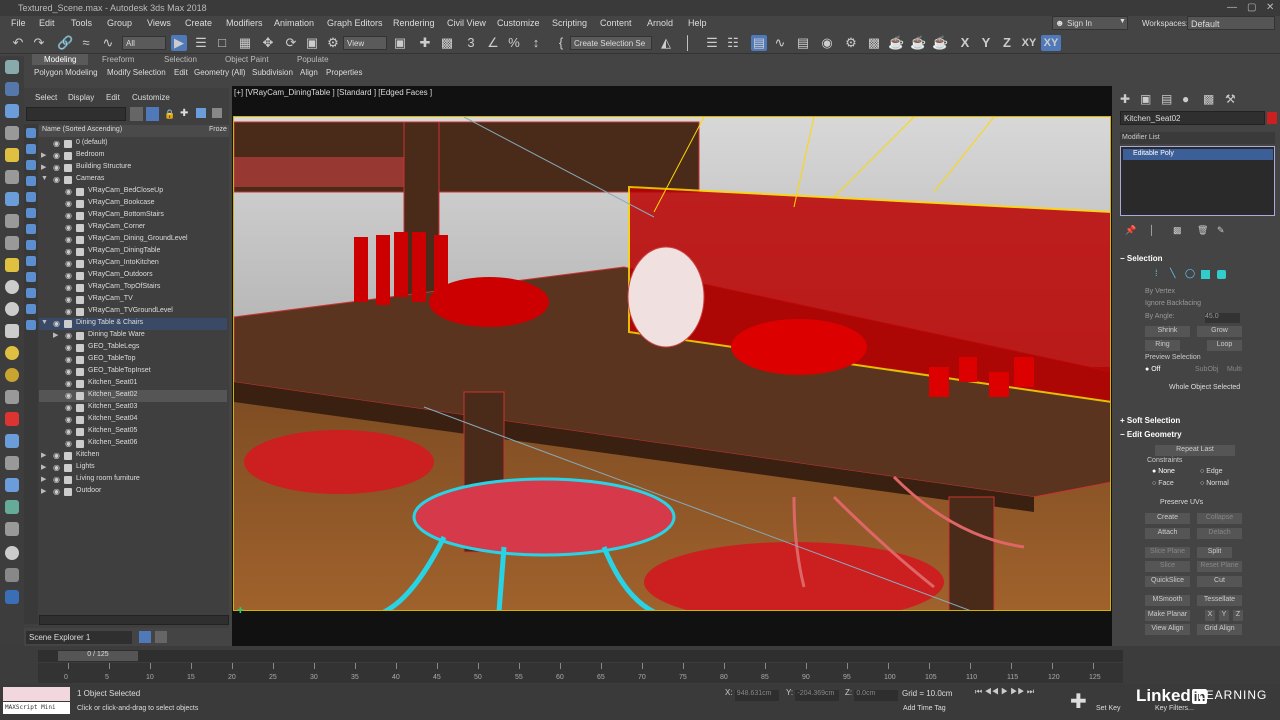  Describe the element at coordinates (118, 59) in the screenshot. I see `tab-freeform: Freeform` at that location.